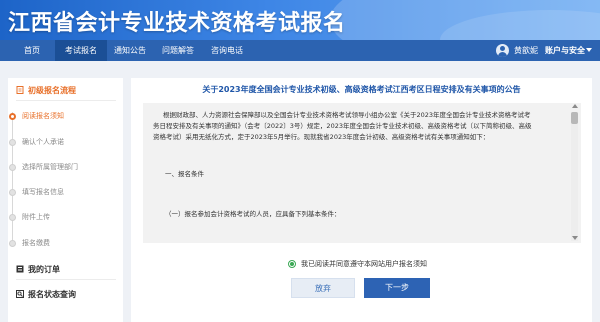 The width and height of the screenshot is (600, 322). Describe the element at coordinates (292, 264) in the screenshot. I see `agree-radio` at that location.